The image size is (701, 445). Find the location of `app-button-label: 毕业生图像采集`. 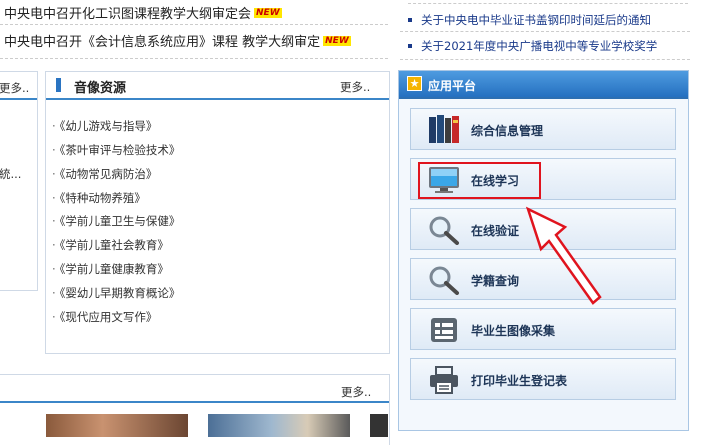

app-button-label: 毕业生图像采集 is located at coordinates (513, 331).